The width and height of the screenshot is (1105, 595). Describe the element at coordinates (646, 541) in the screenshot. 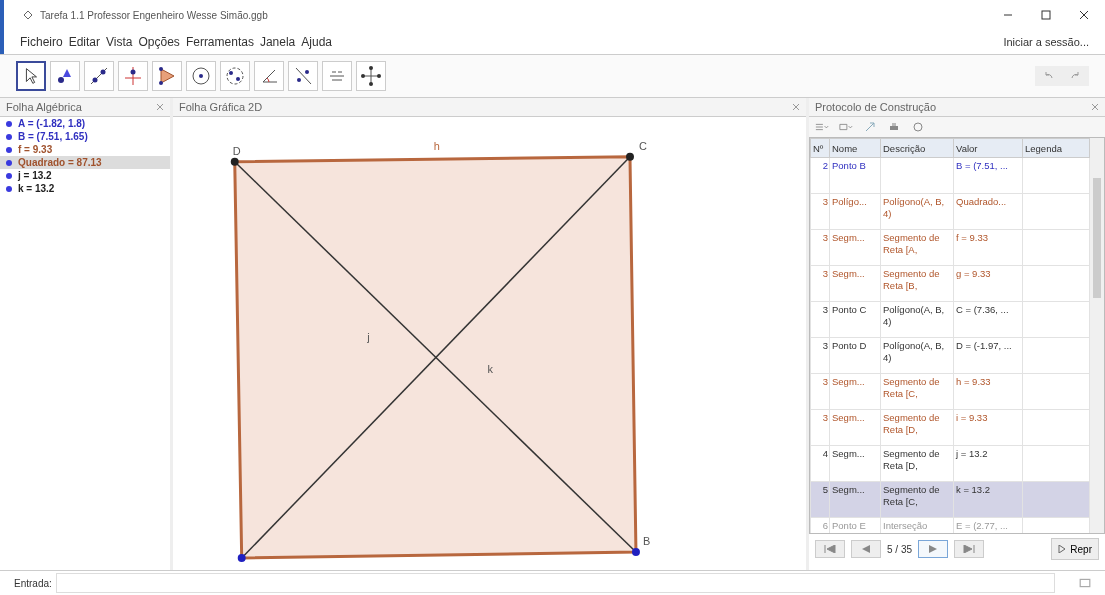

I see `point-label: B` at that location.